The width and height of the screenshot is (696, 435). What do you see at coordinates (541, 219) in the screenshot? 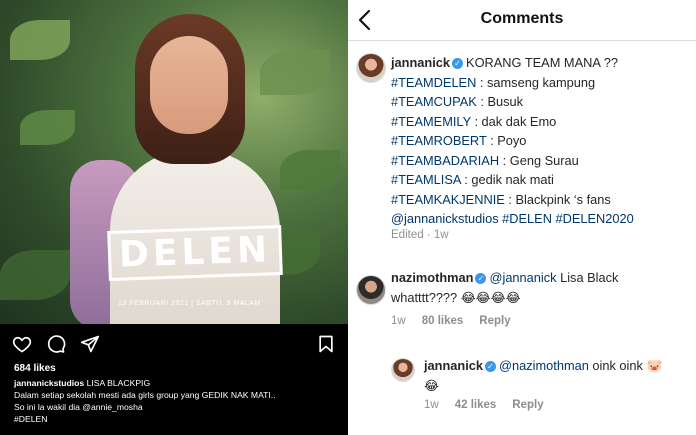
I see `mentions-hashtags-line: @jannanickstudios #DELEN #DELEN2020` at bounding box center [541, 219].